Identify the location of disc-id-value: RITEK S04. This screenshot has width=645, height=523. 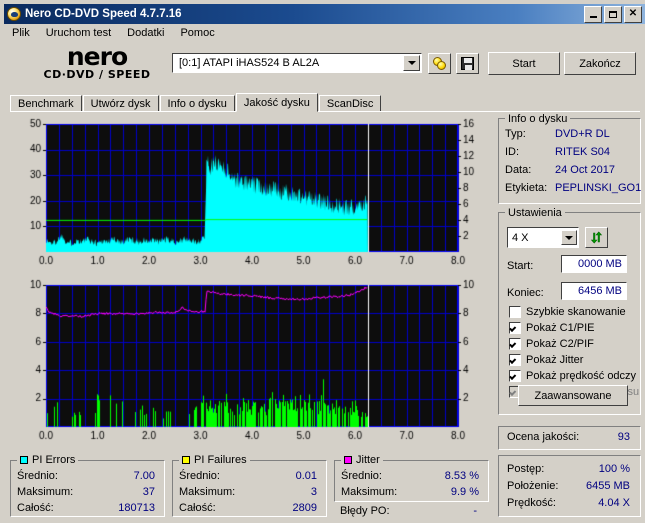
(583, 152).